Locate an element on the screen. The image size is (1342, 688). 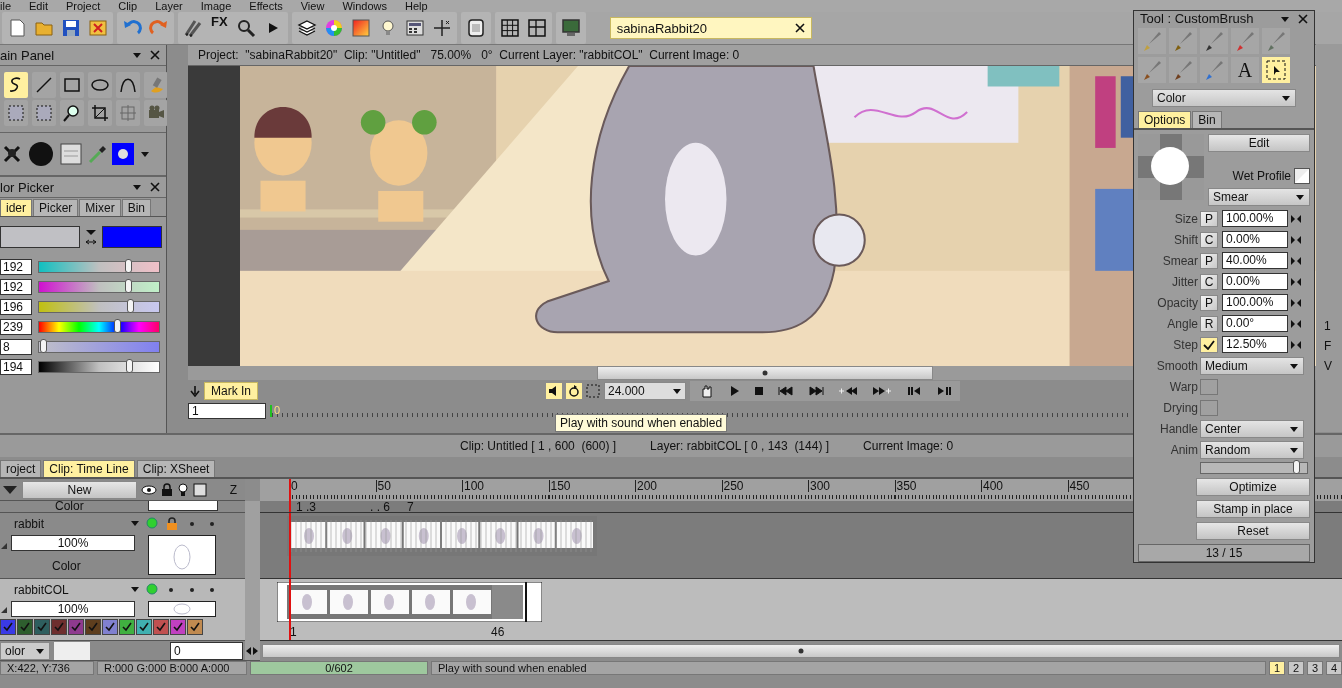
clip-bar is located at coordinates (409, 602).